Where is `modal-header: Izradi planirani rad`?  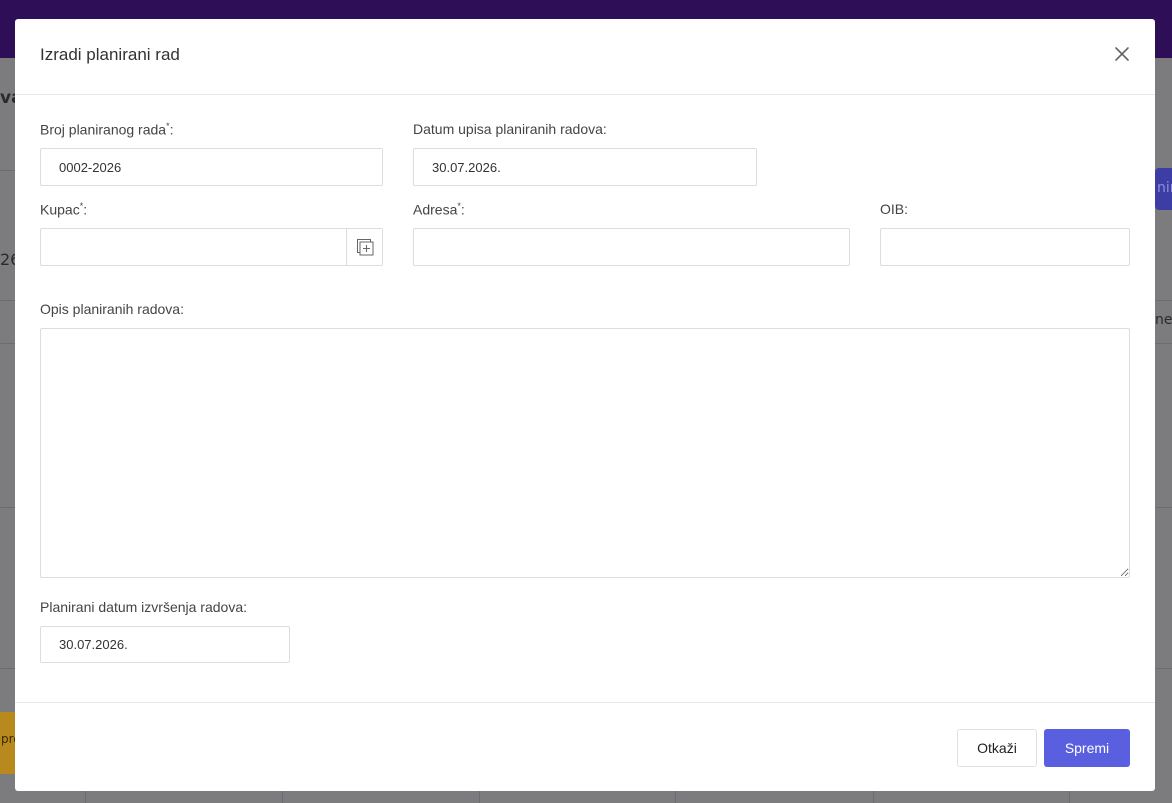 modal-header: Izradi planirani rad is located at coordinates (585, 57).